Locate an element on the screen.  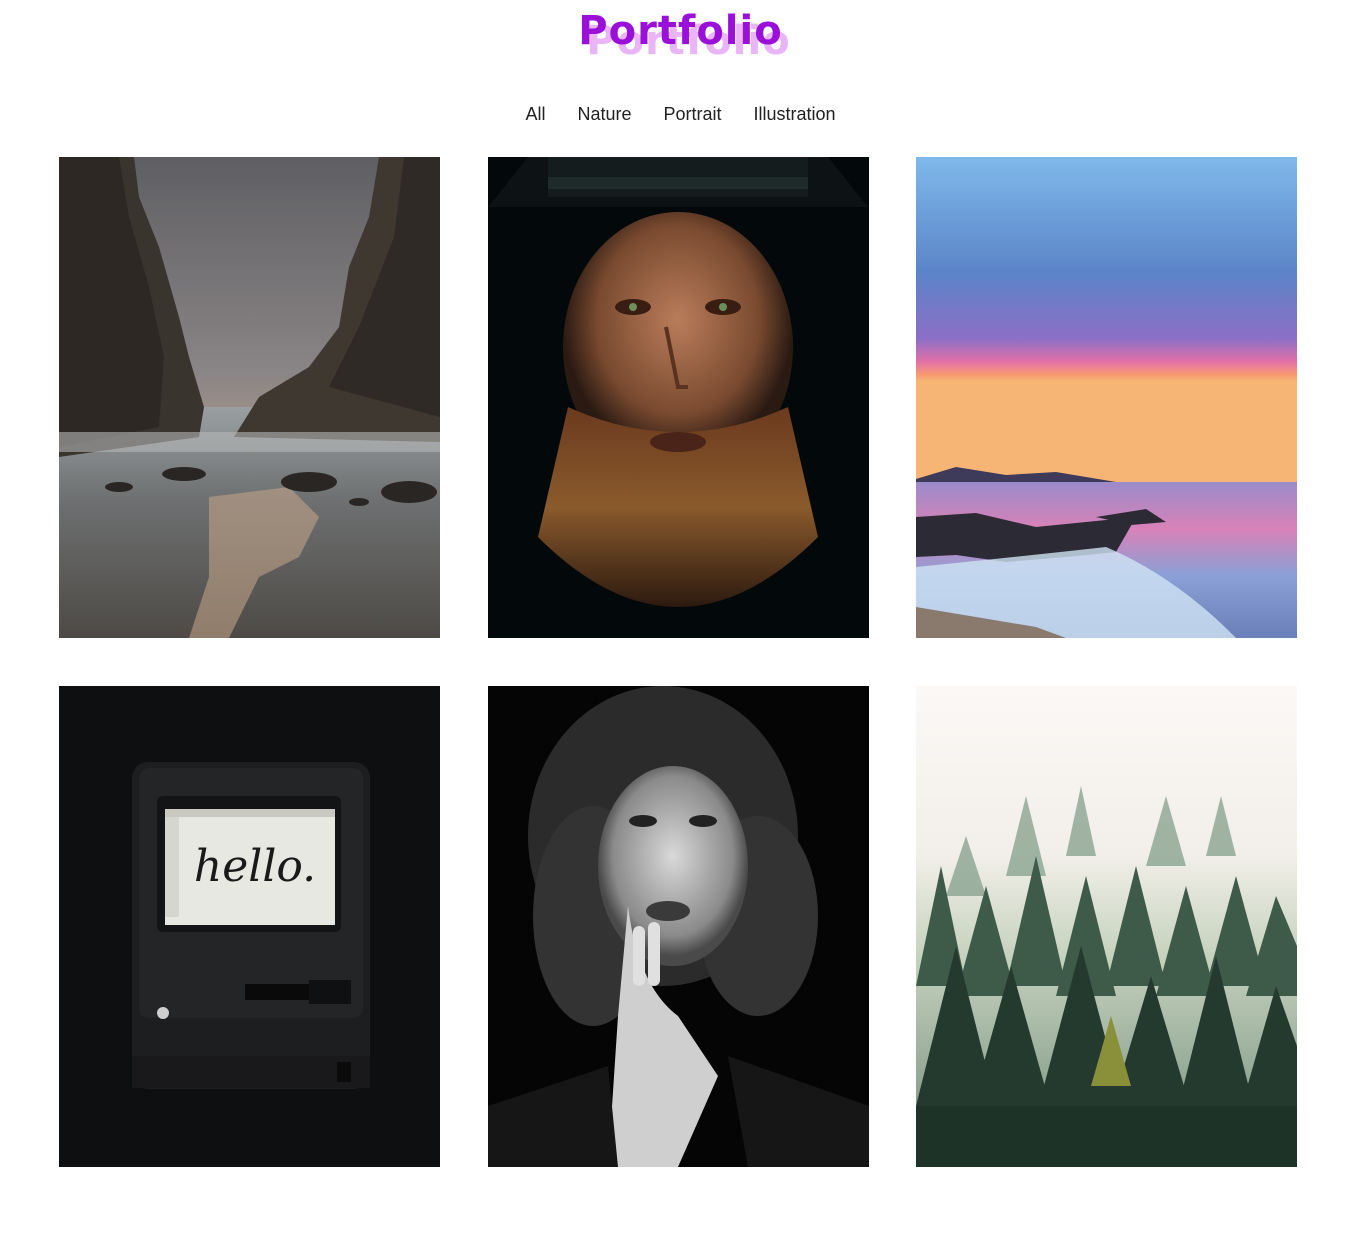
gallery-item-misty-forest is located at coordinates (1106, 926).